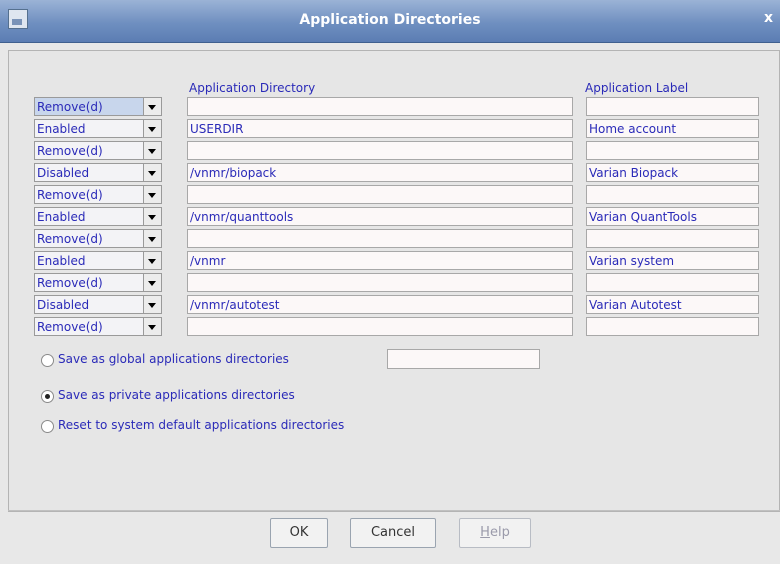  What do you see at coordinates (242, 217) in the screenshot?
I see `directory-value: /vnmr/quanttools` at bounding box center [242, 217].